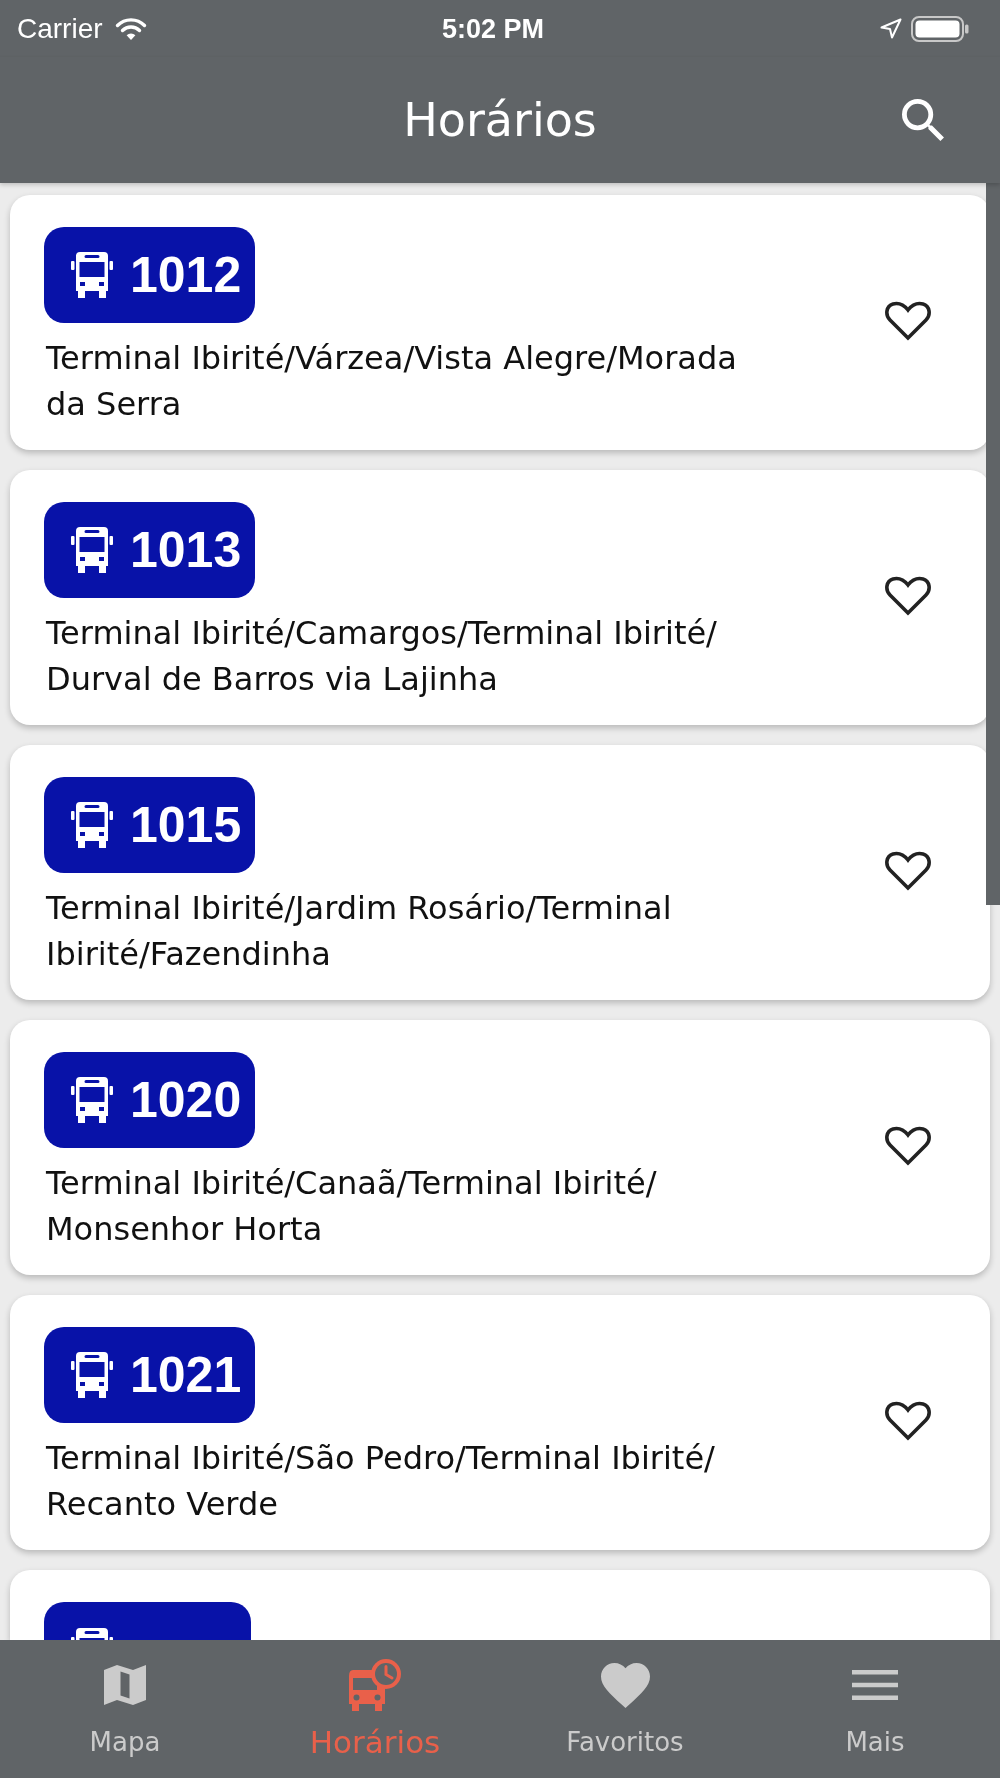 The image size is (1000, 1778). What do you see at coordinates (186, 1100) in the screenshot?
I see `route-number: 1020` at bounding box center [186, 1100].